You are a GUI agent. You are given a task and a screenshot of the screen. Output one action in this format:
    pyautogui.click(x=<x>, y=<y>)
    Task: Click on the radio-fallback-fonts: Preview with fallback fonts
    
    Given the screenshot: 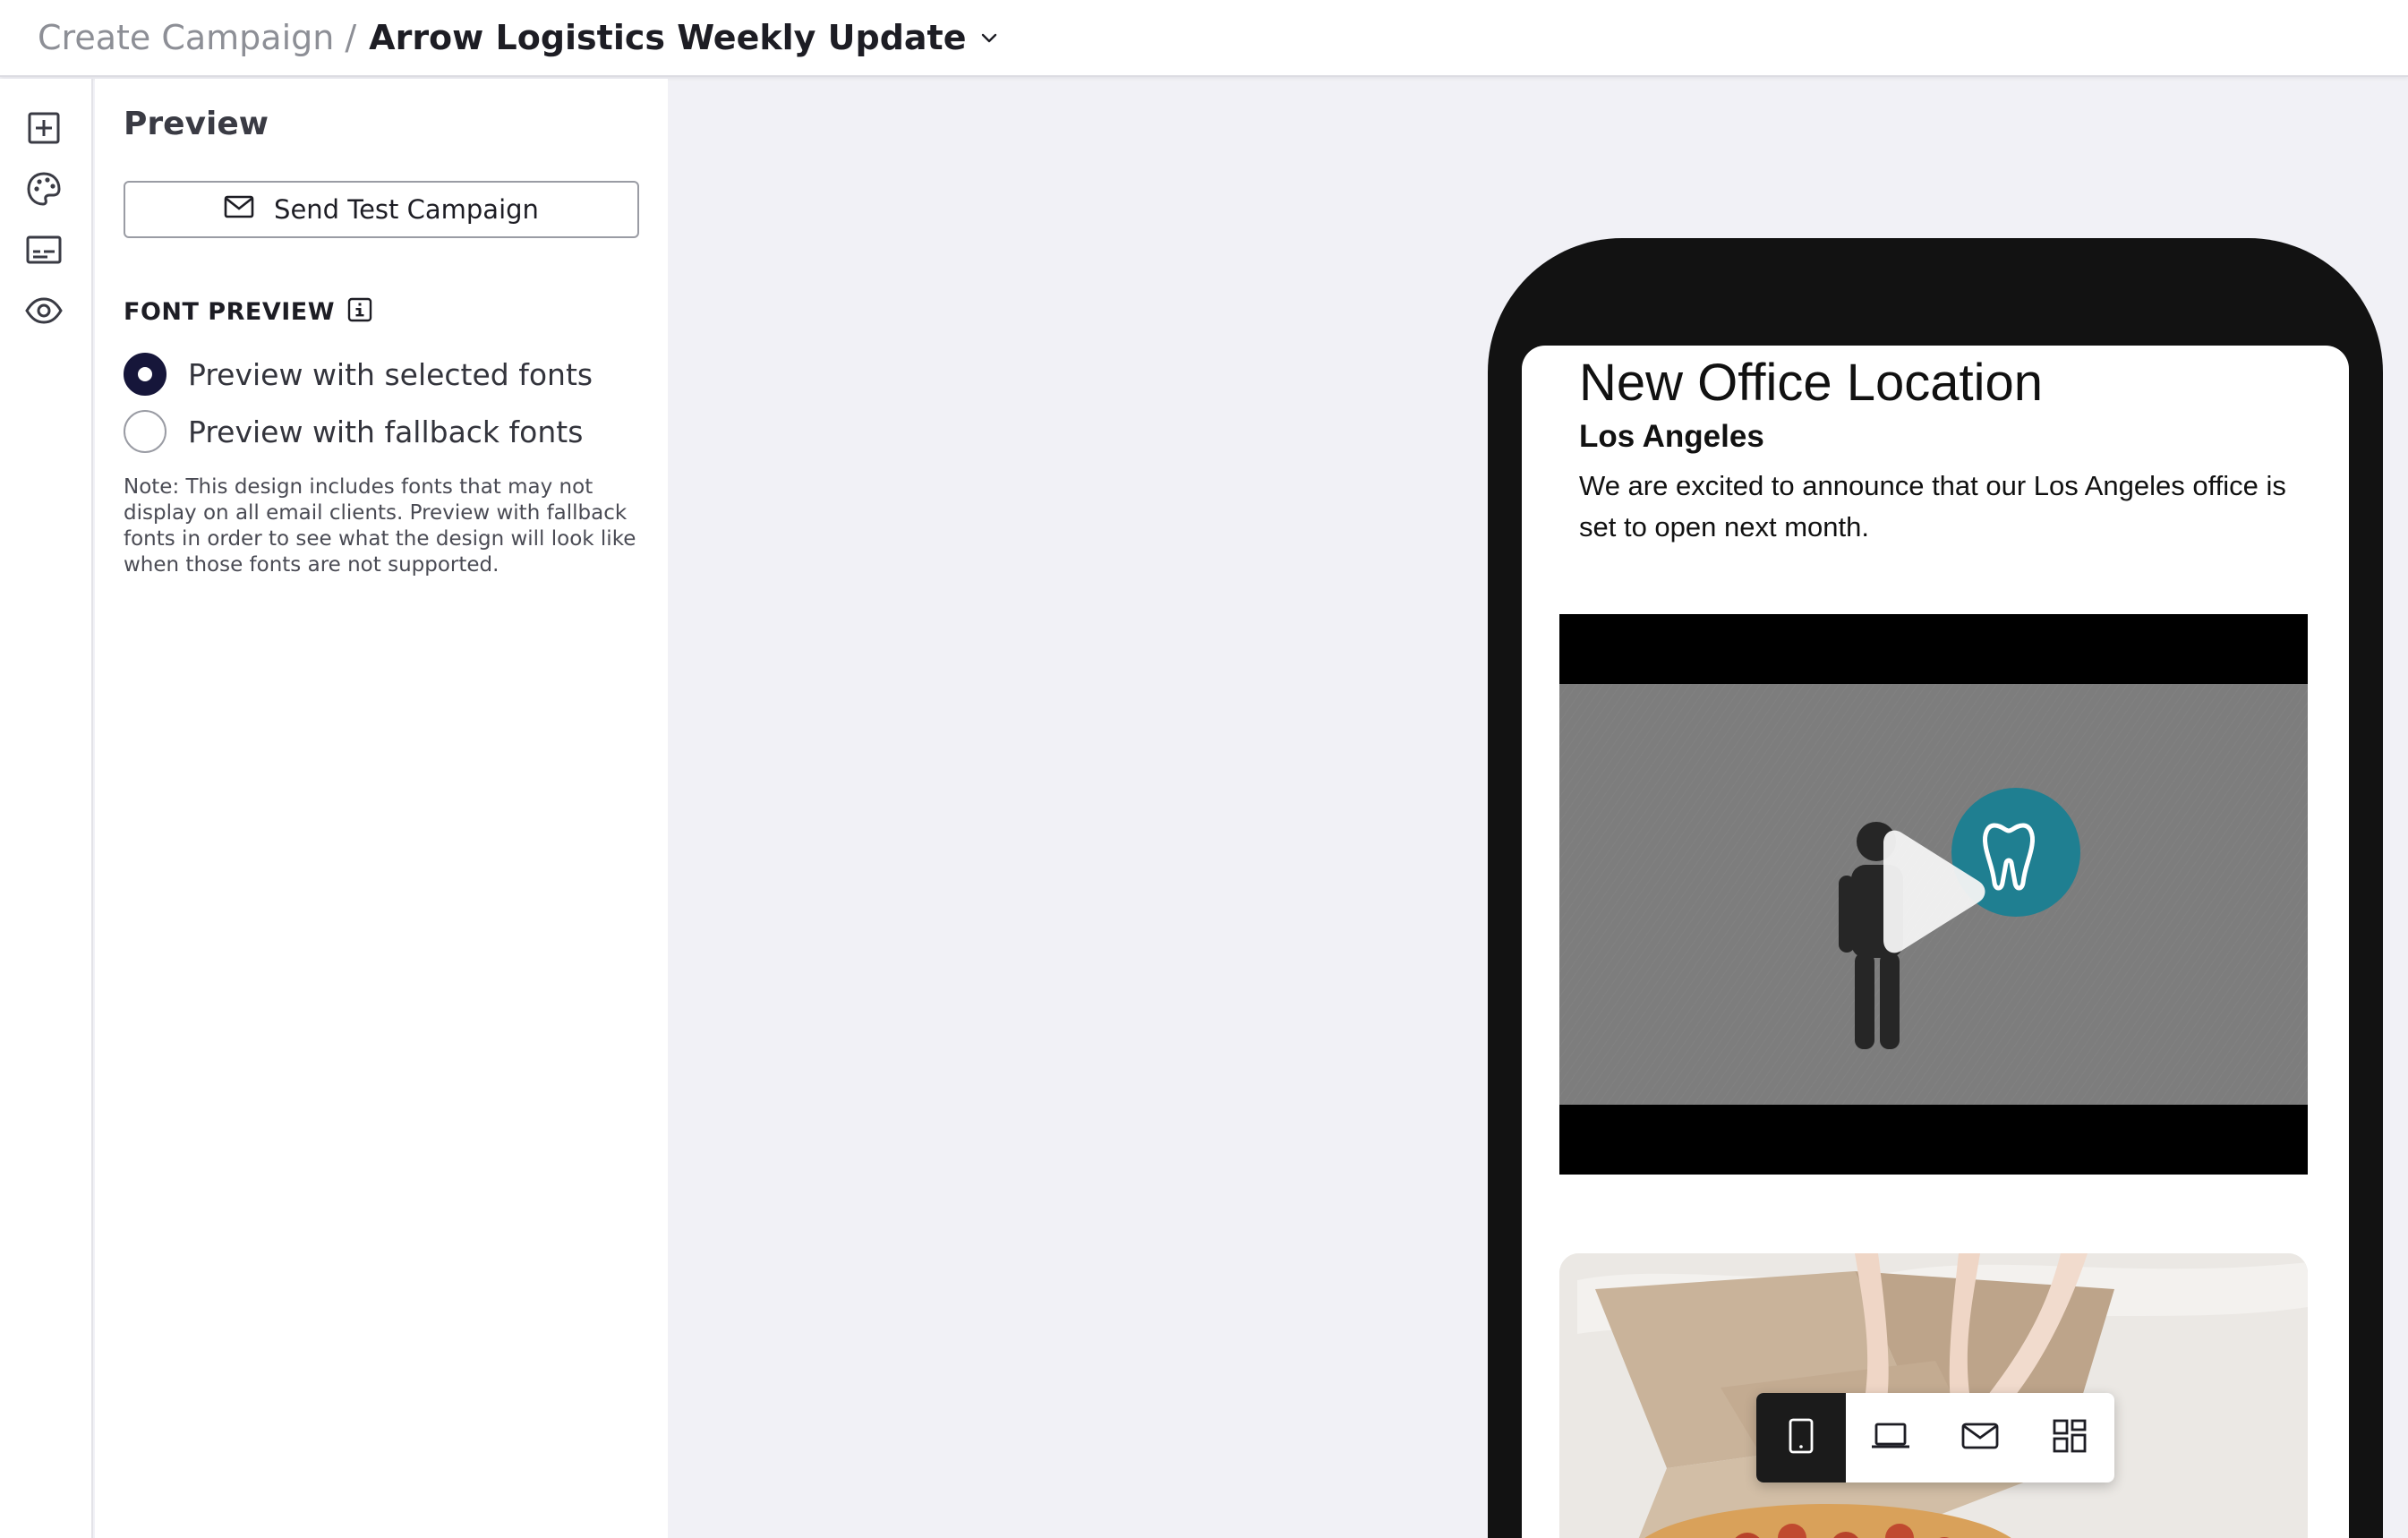 What is the action you would take?
    pyautogui.click(x=353, y=431)
    